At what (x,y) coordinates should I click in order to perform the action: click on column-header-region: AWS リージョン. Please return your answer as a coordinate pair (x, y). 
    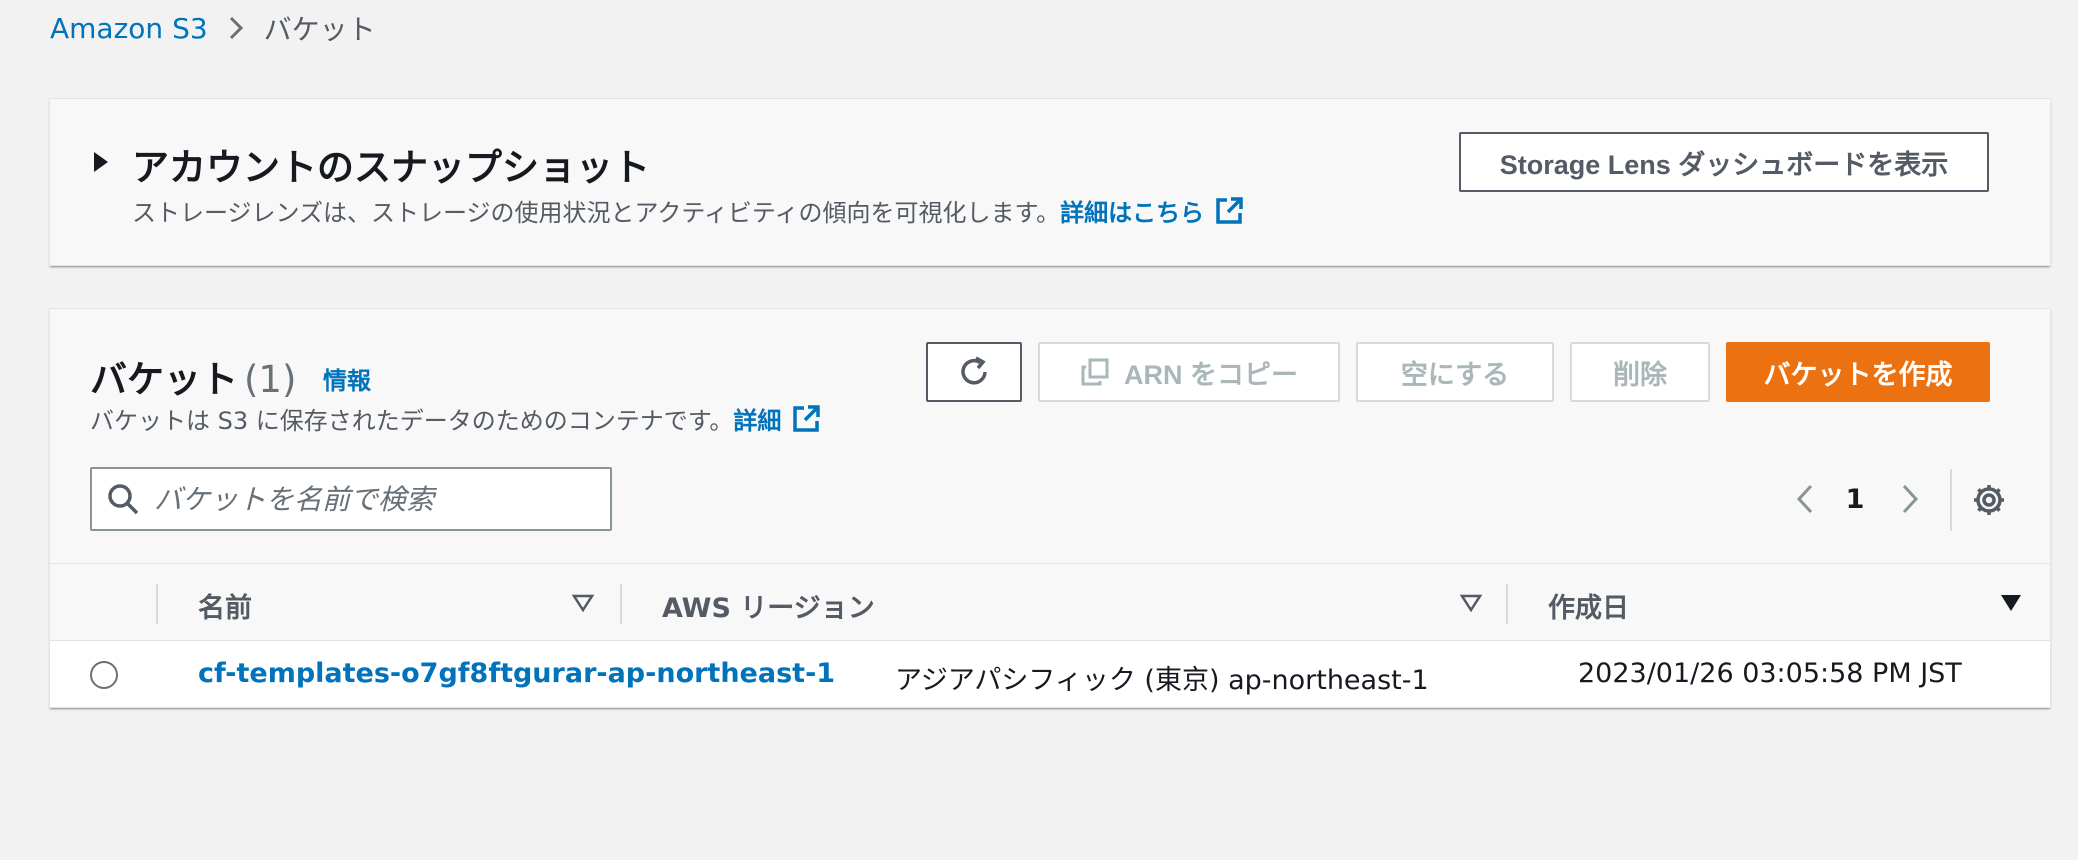
    Looking at the image, I should click on (768, 605).